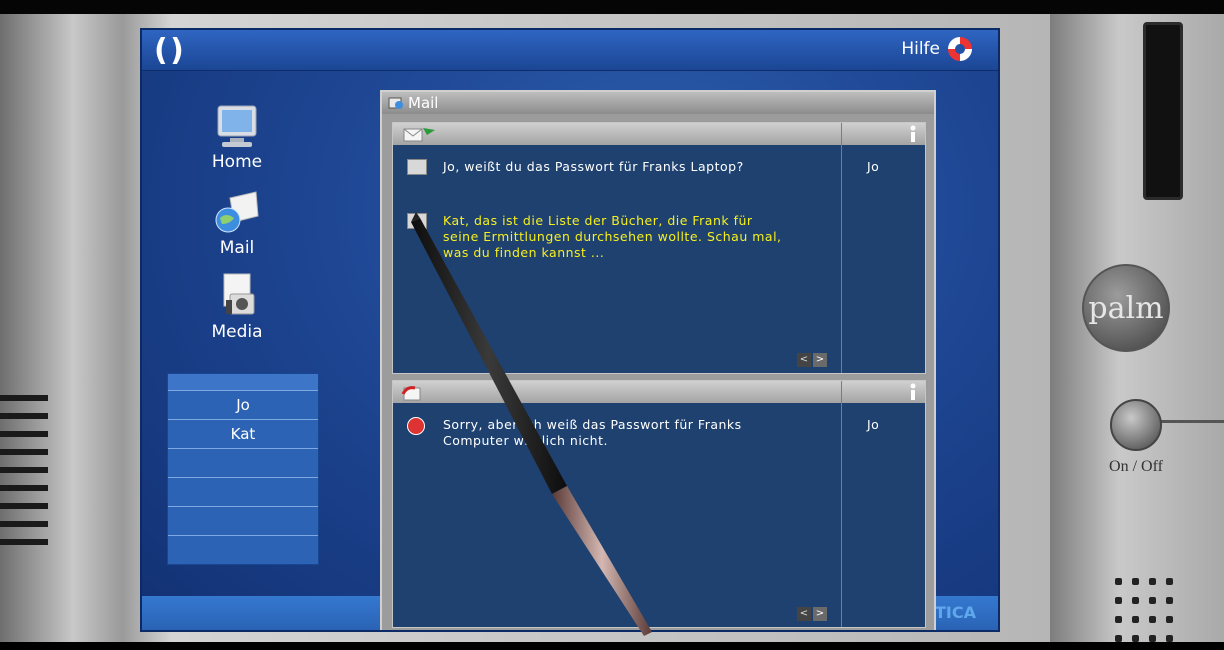  Describe the element at coordinates (570, 50) in the screenshot. I see `screen-header: ( ) Hilfe` at that location.